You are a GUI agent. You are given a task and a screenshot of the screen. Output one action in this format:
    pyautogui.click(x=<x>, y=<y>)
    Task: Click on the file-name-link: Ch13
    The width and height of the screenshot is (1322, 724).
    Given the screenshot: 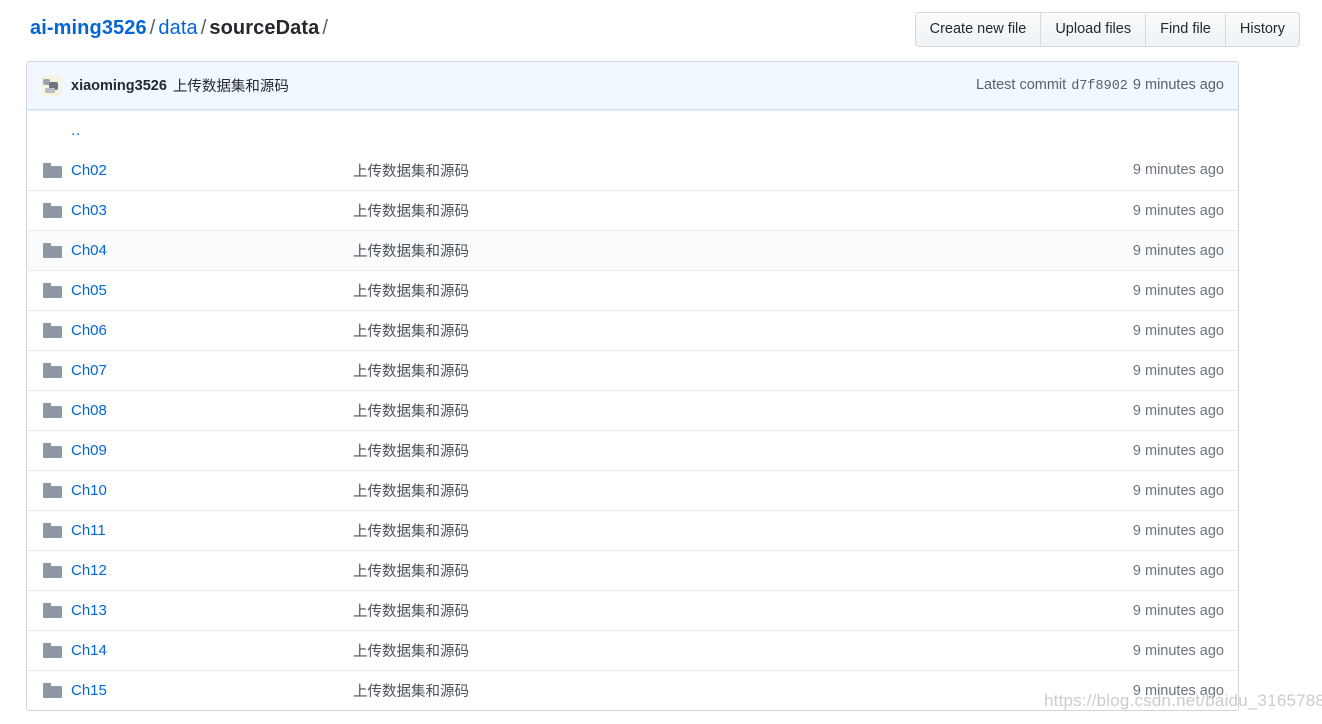 What is the action you would take?
    pyautogui.click(x=89, y=610)
    